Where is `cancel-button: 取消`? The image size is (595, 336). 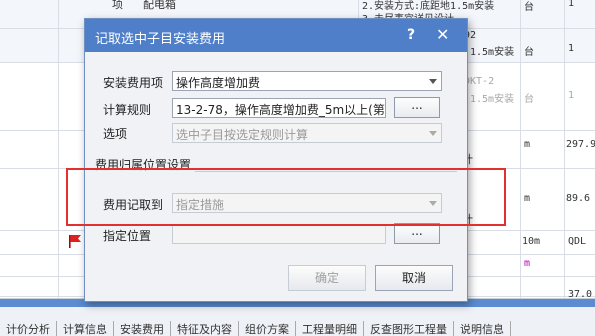
cancel-button: 取消 is located at coordinates (414, 278).